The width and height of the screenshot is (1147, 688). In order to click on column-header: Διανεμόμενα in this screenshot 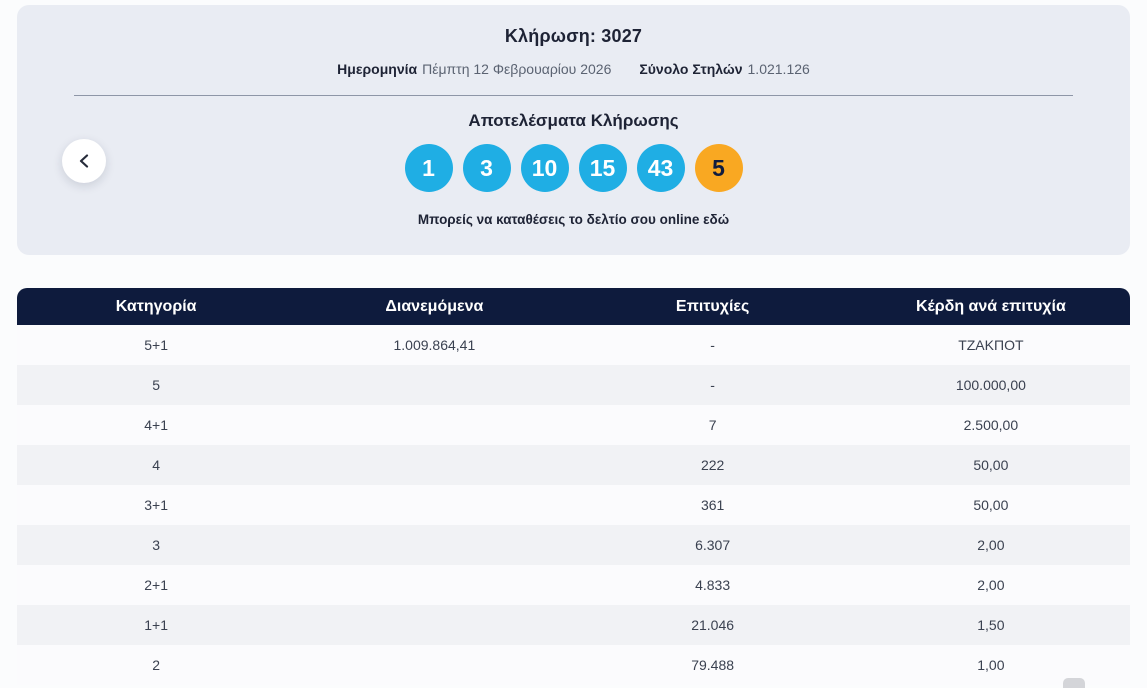, I will do `click(434, 306)`.